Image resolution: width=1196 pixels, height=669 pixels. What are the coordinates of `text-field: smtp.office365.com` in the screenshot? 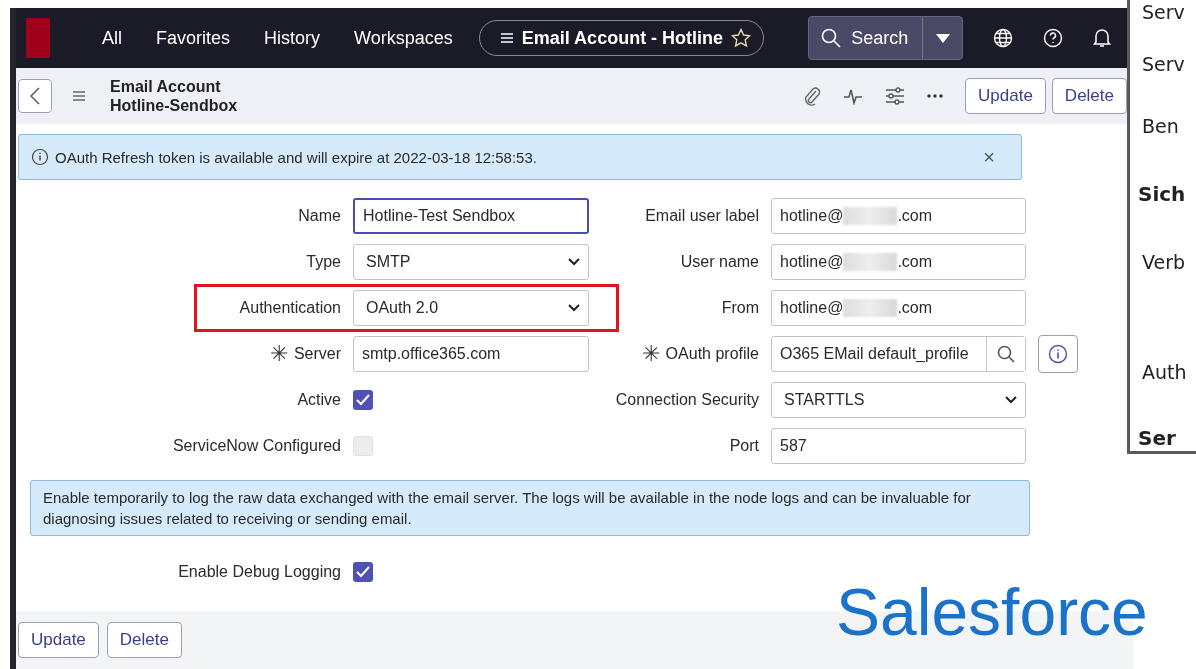 It's located at (471, 354).